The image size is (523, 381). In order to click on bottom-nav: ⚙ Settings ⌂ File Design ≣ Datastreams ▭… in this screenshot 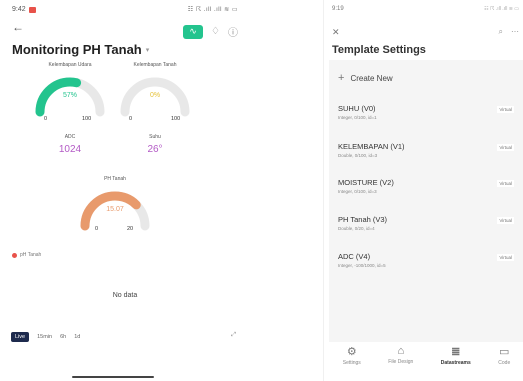, I will do `click(426, 363)`.